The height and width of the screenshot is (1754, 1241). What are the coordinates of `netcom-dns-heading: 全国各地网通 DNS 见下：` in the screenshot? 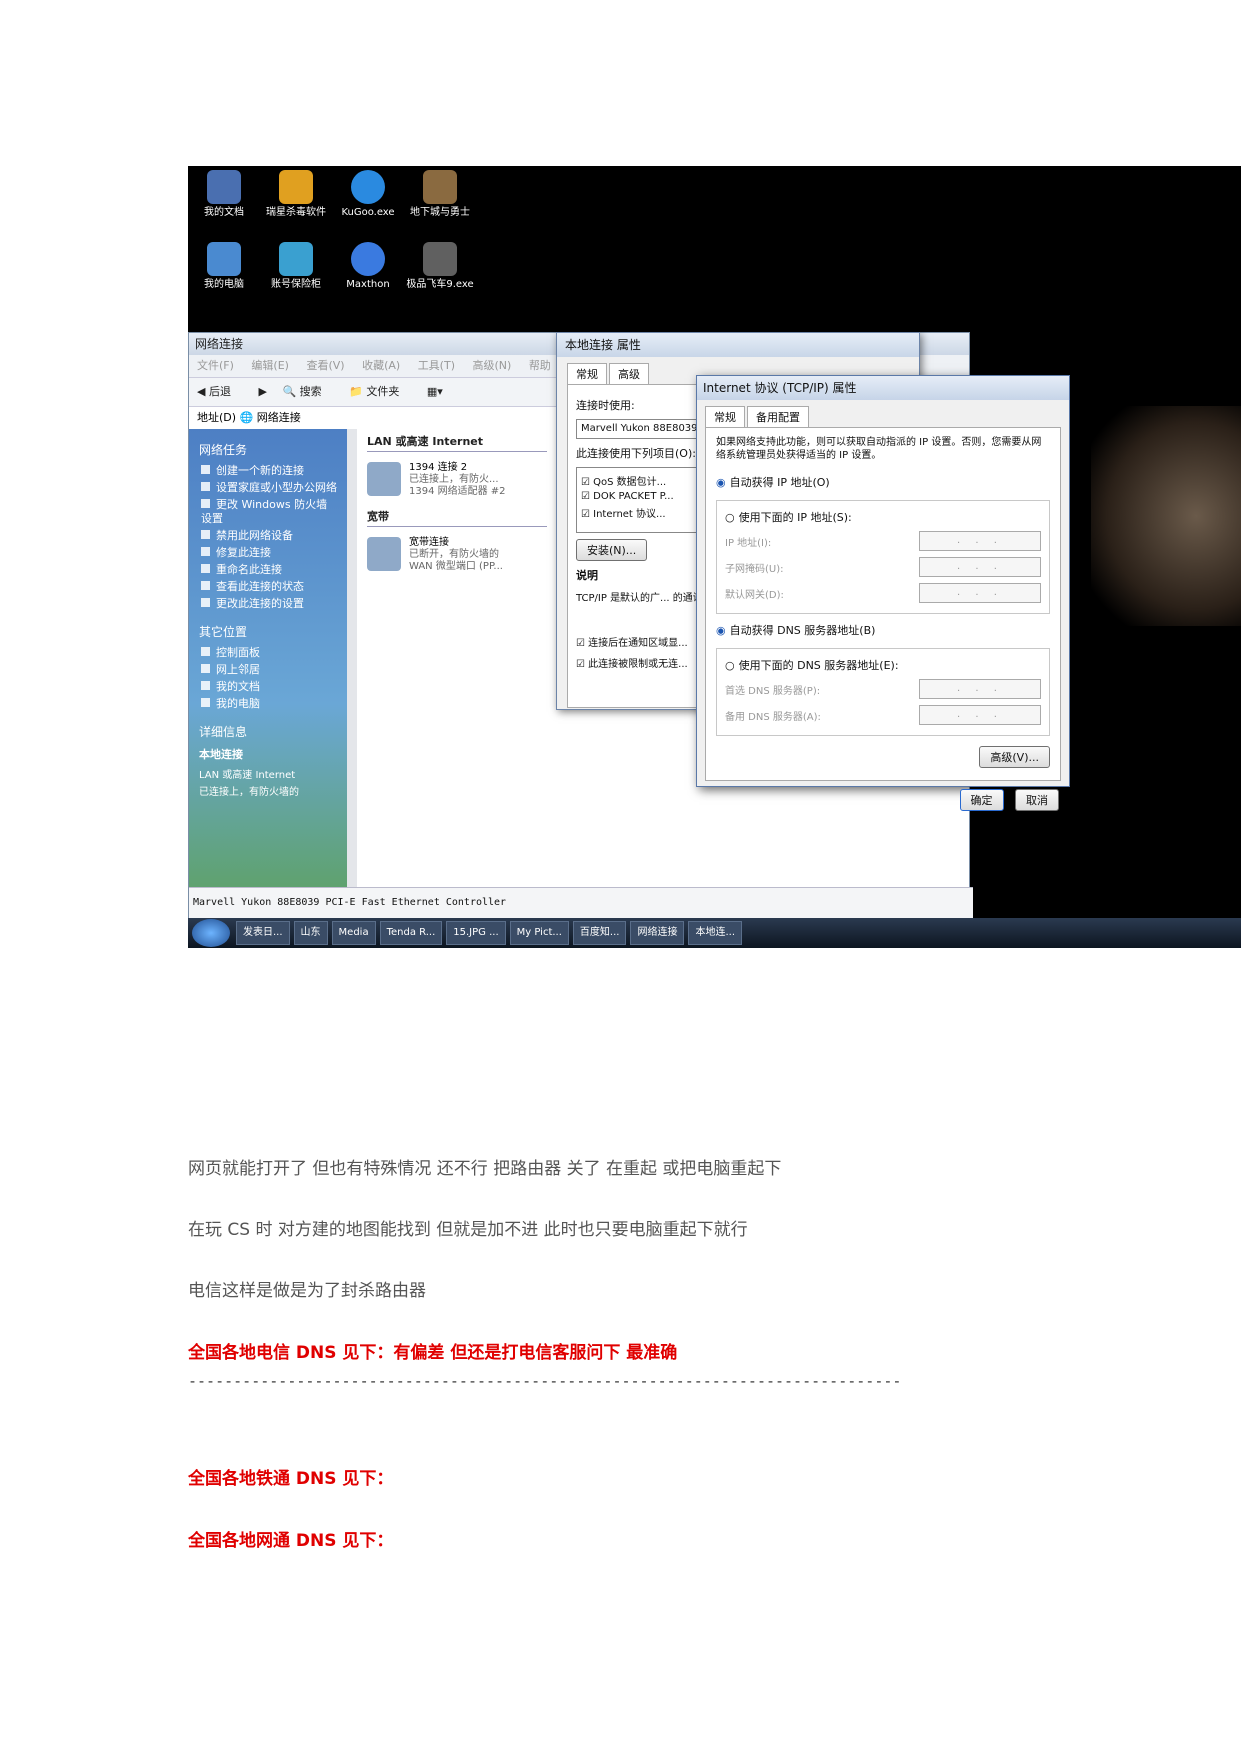 It's located at (291, 1541).